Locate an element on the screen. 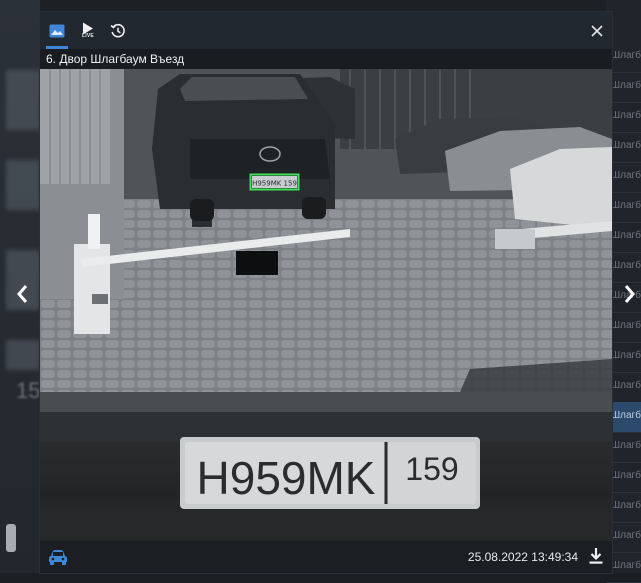  tab-history is located at coordinates (118, 30).